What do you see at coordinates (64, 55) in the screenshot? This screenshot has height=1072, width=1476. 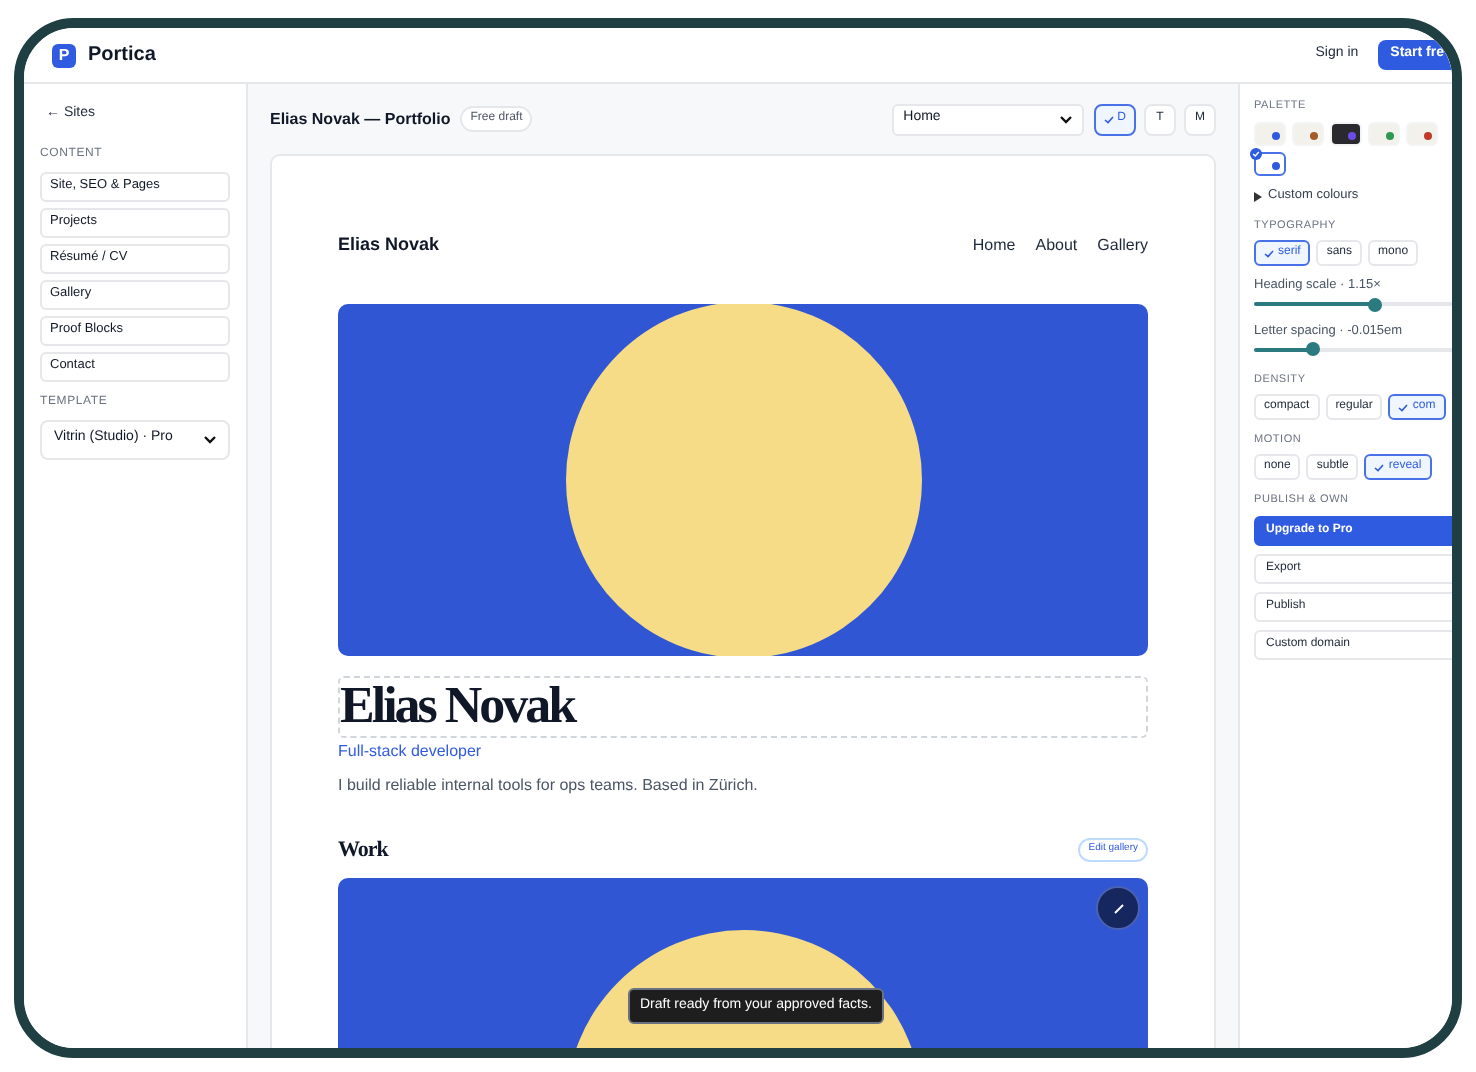 I see `logo-icon: P` at bounding box center [64, 55].